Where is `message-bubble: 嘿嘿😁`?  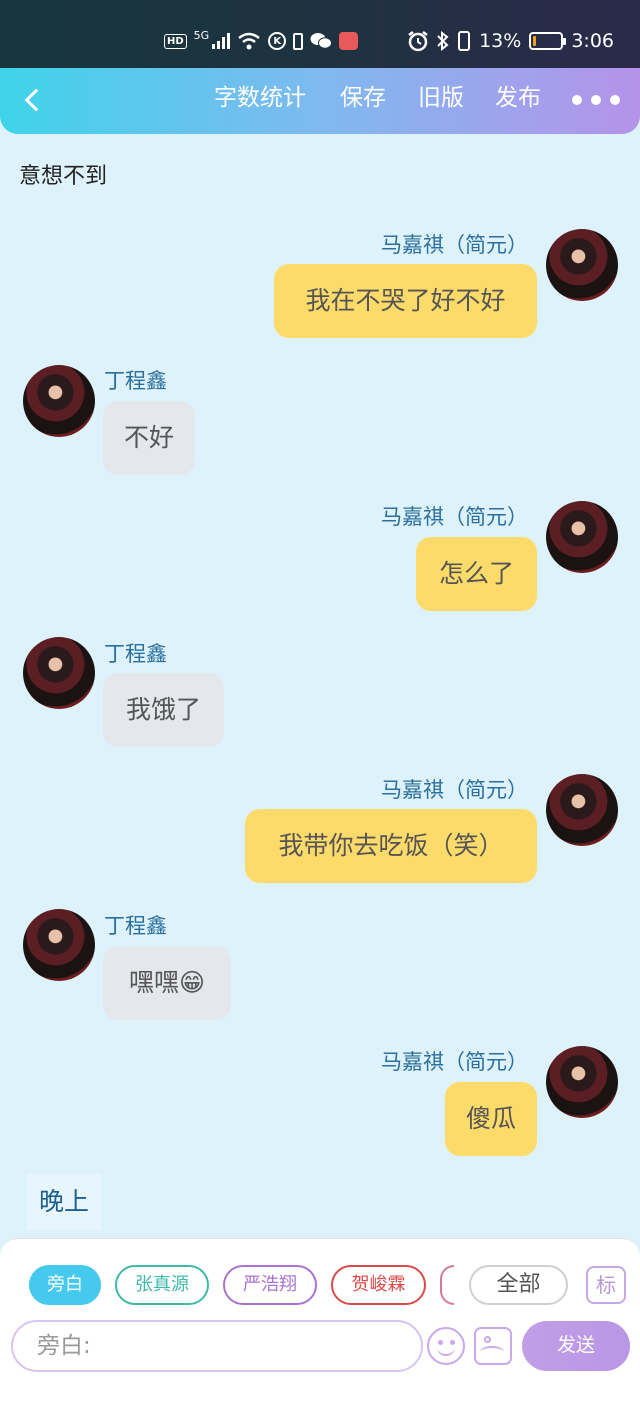 message-bubble: 嘿嘿😁 is located at coordinates (167, 983).